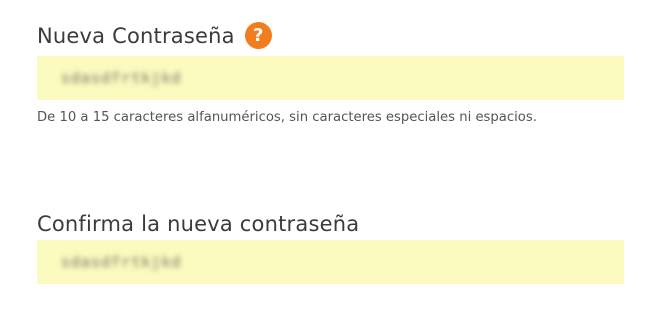 This screenshot has height=320, width=650. Describe the element at coordinates (330, 262) in the screenshot. I see `confirm-password-input: sdasdfrtkjkd` at that location.